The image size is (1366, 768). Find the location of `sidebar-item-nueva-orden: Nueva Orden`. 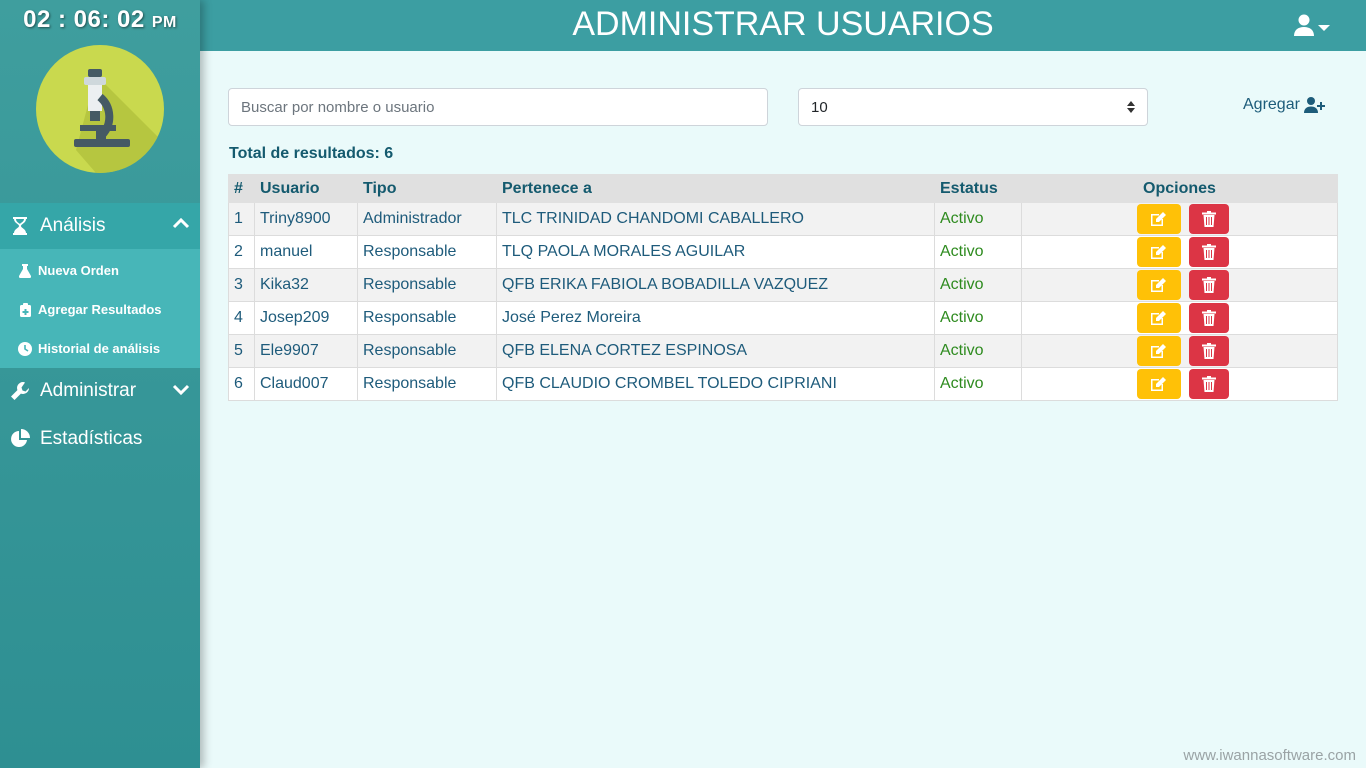

sidebar-item-nueva-orden: Nueva Orden is located at coordinates (100, 270).